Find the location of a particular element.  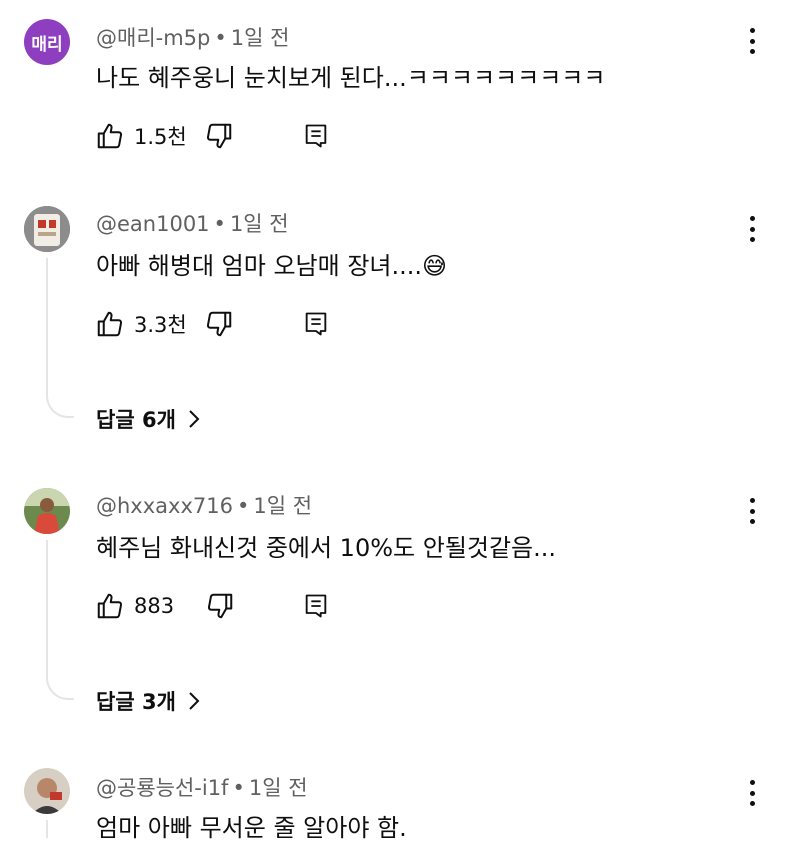

comment-author: @매리-m5p is located at coordinates (153, 38).